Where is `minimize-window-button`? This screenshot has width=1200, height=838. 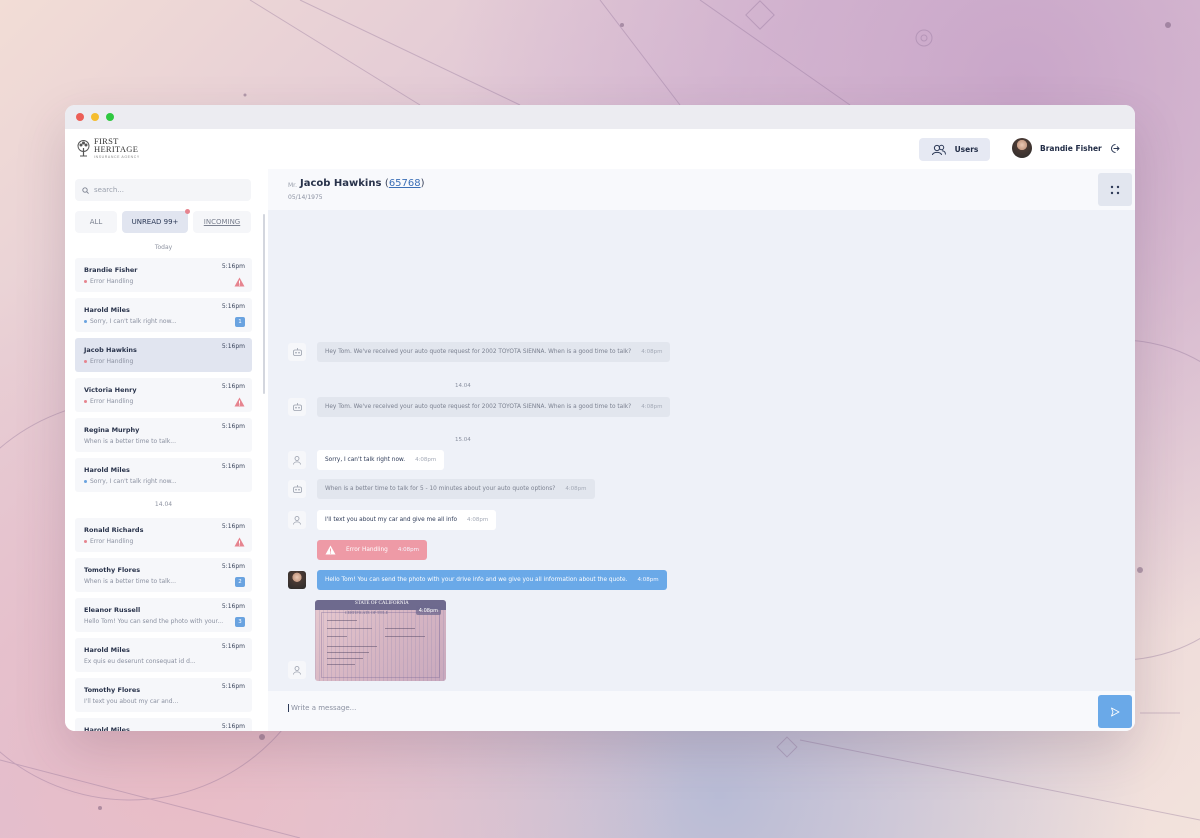 minimize-window-button is located at coordinates (95, 117).